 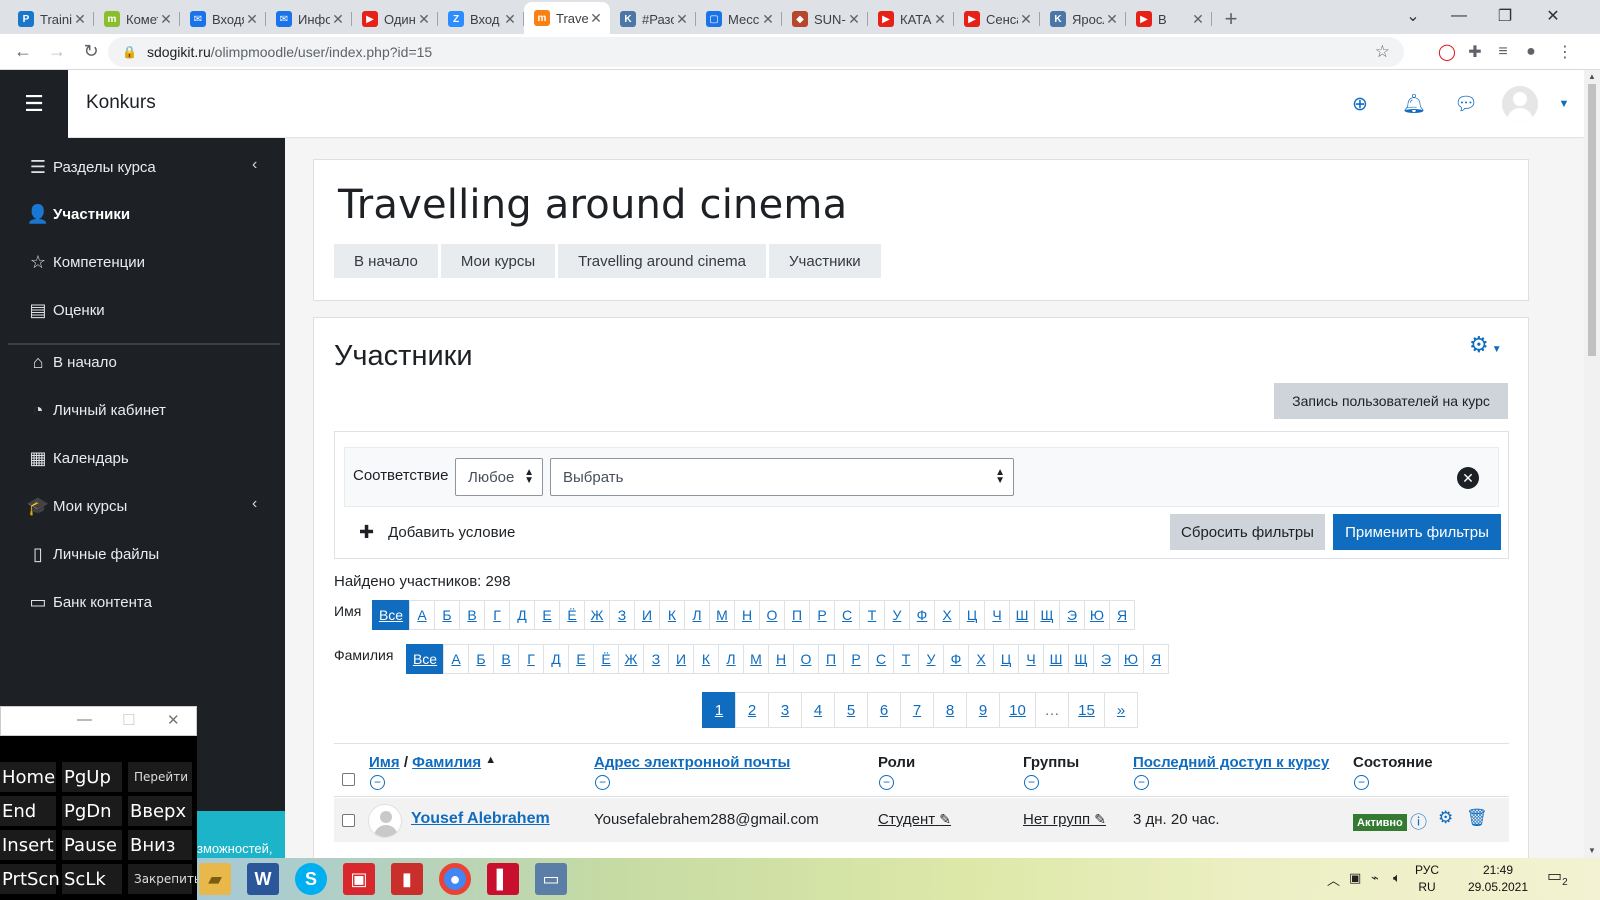 What do you see at coordinates (872, 615) in the screenshot?
I see `firstname-initial-letter: Т` at bounding box center [872, 615].